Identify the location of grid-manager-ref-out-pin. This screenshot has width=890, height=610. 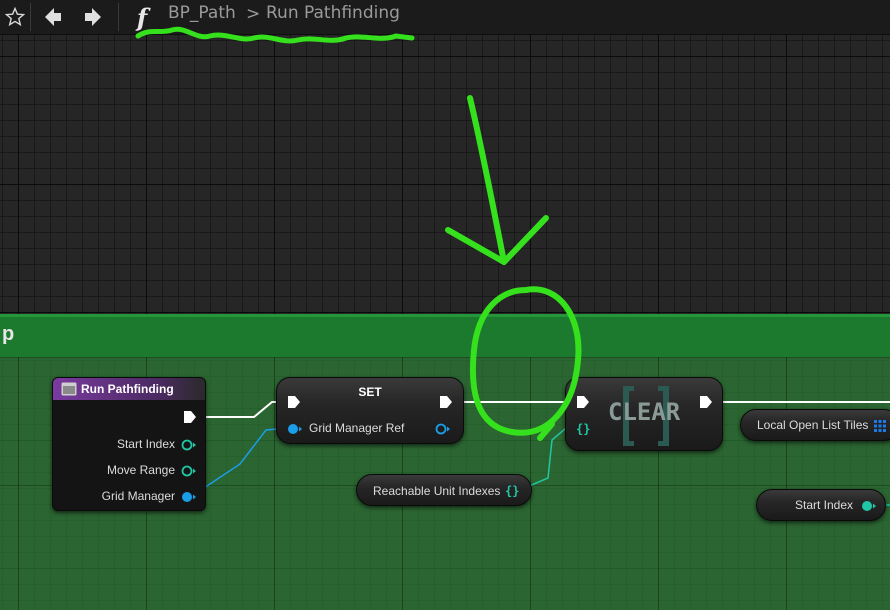
(443, 429).